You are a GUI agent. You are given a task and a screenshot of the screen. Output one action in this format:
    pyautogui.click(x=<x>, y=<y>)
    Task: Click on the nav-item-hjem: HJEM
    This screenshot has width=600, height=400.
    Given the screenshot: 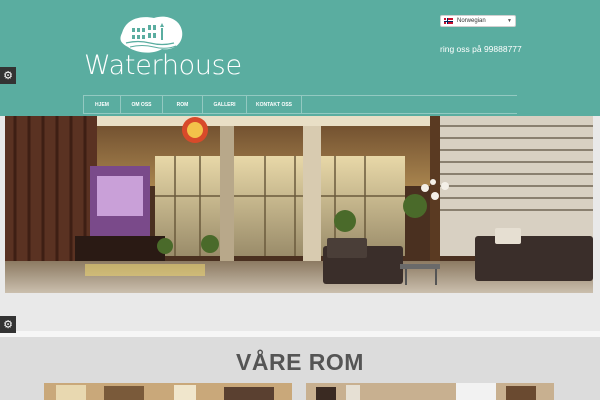 What is the action you would take?
    pyautogui.click(x=102, y=104)
    